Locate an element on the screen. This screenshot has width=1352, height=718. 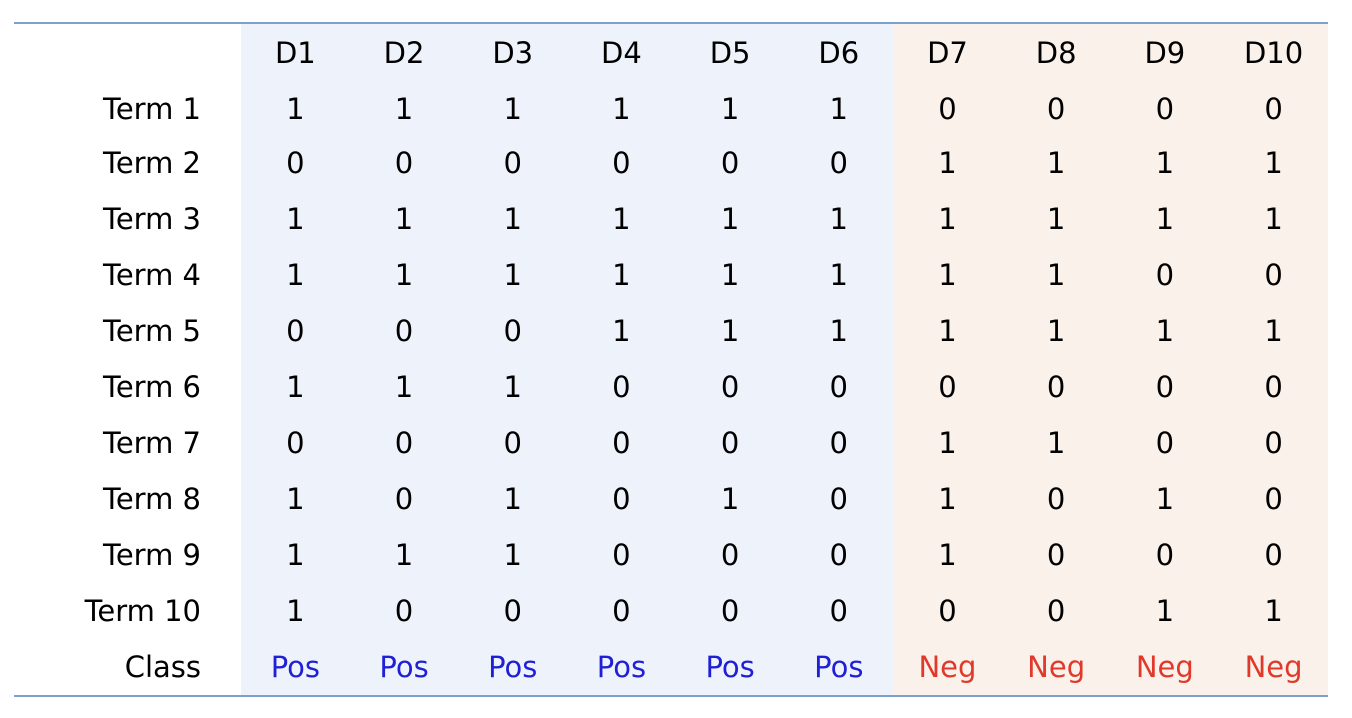
row-label: Term 8 is located at coordinates (152, 499).